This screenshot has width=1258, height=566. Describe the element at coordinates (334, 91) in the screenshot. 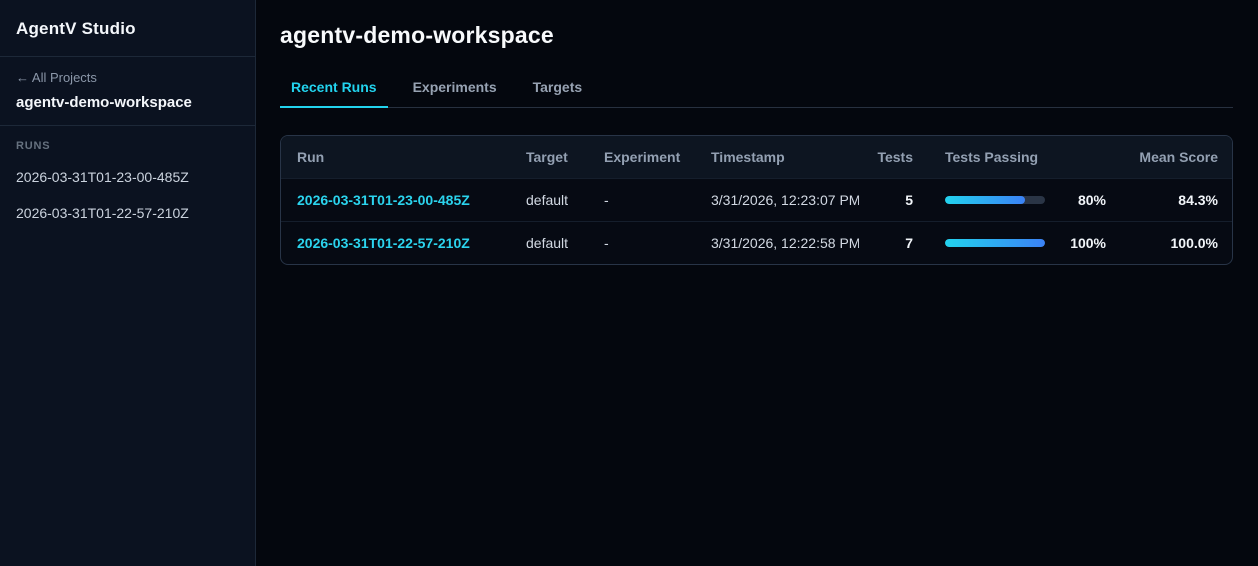

I see `tab-recent-runs: Recent Runs` at that location.